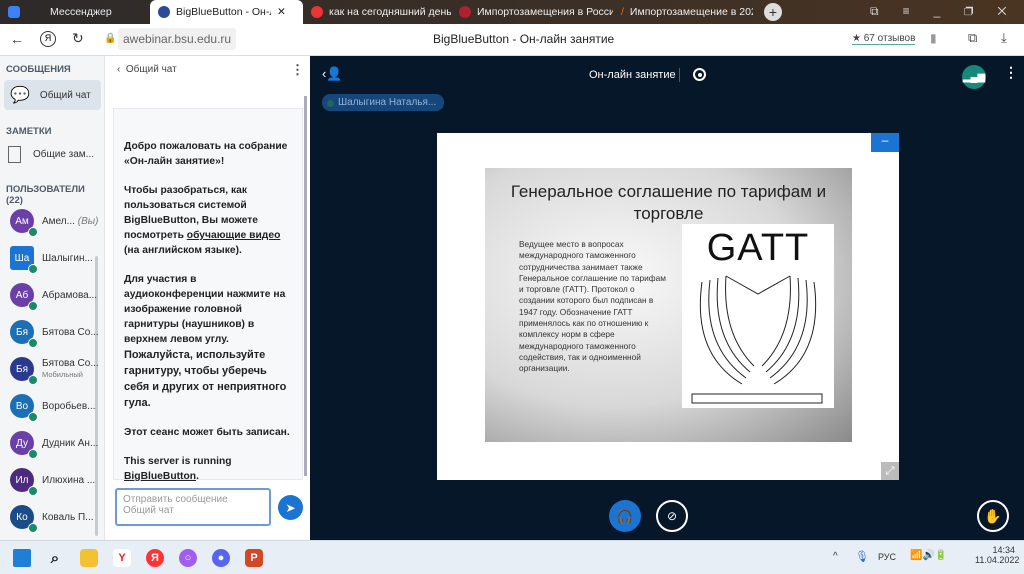 The image size is (1024, 574). What do you see at coordinates (17, 39) in the screenshot?
I see `back-icon: ←` at bounding box center [17, 39].